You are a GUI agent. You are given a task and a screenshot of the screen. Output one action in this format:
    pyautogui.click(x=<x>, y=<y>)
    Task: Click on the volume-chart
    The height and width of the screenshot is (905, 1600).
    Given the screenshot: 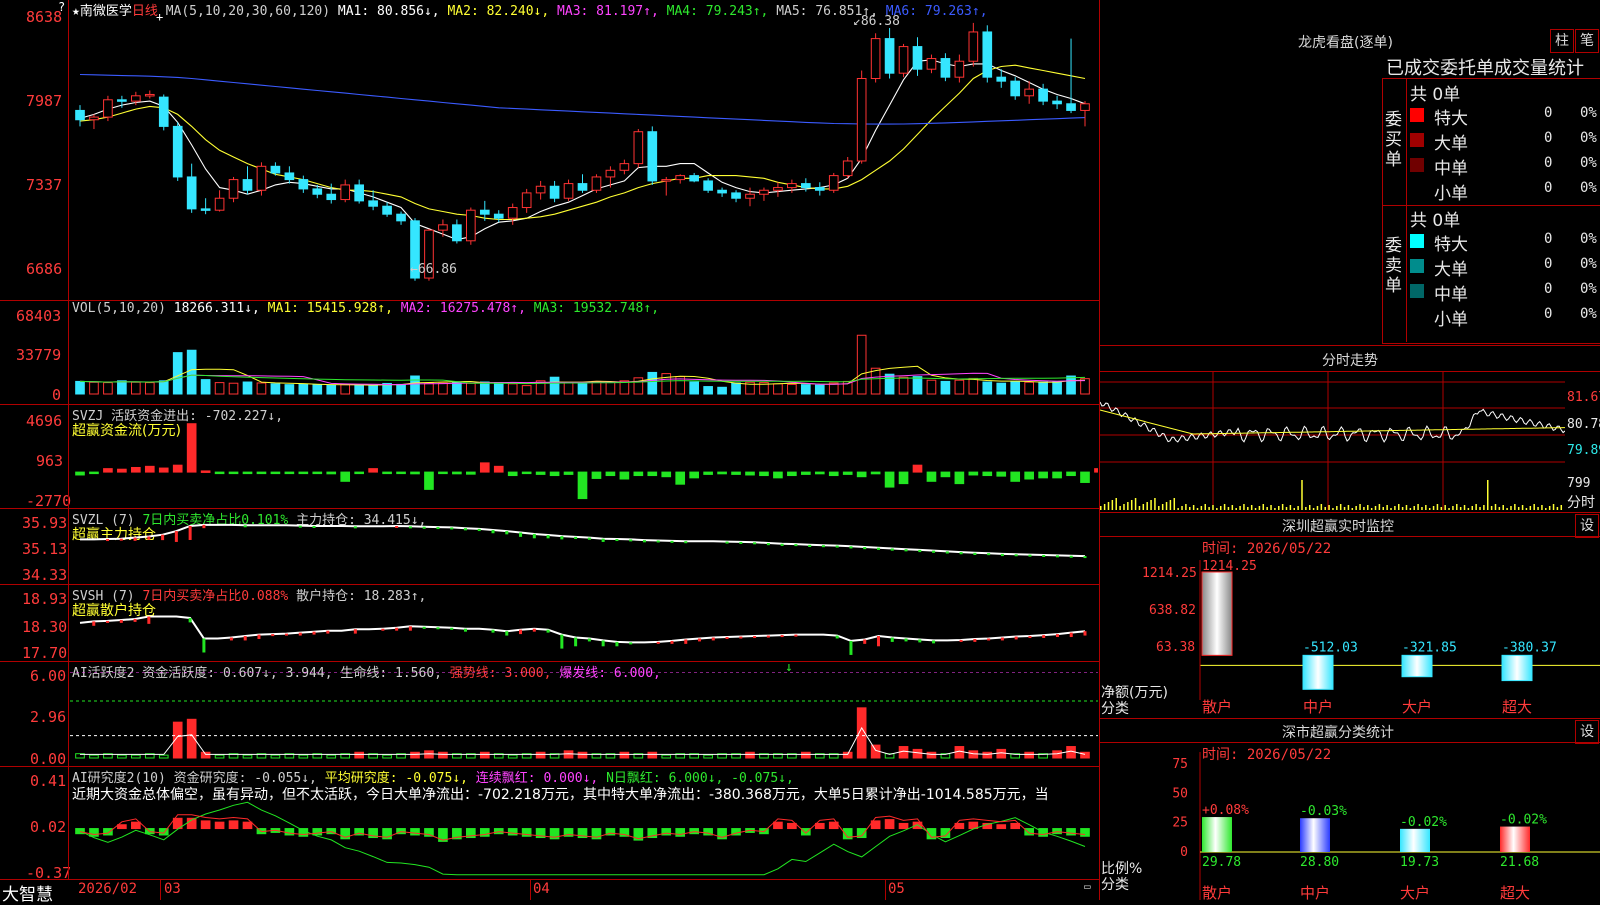 What is the action you would take?
    pyautogui.click(x=584, y=354)
    